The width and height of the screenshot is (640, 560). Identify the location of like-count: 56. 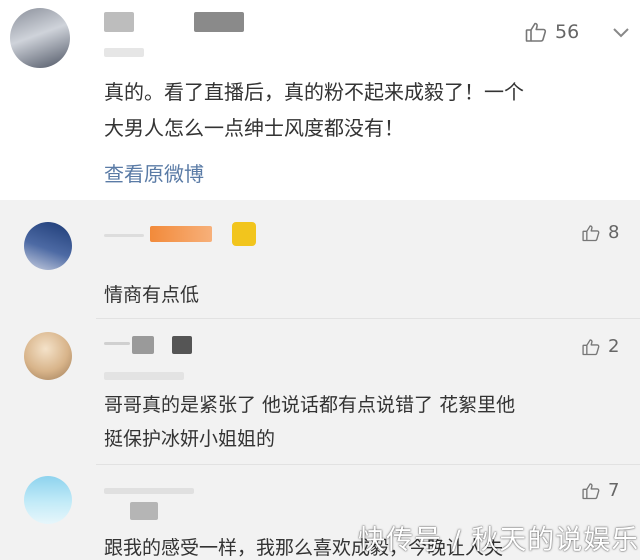
(567, 32).